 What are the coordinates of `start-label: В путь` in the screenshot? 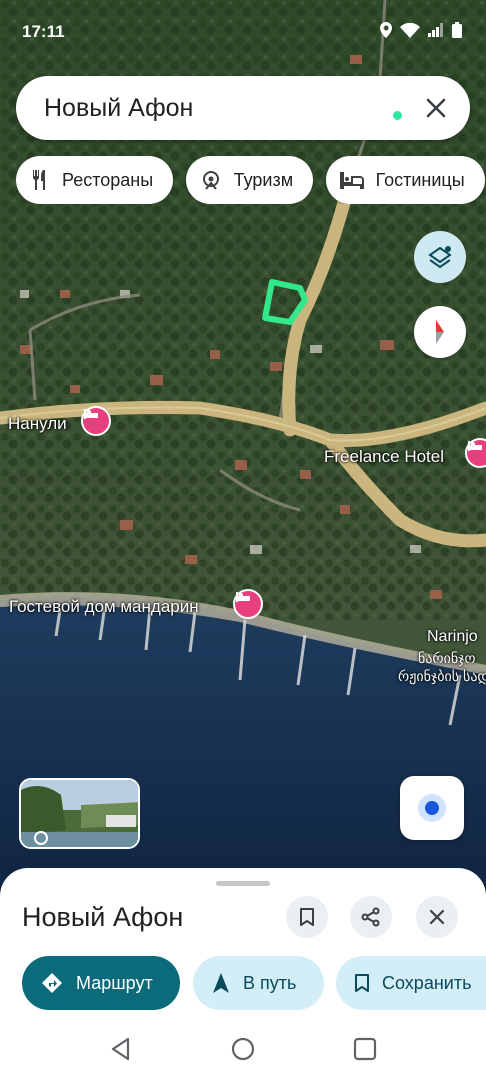 It's located at (270, 982).